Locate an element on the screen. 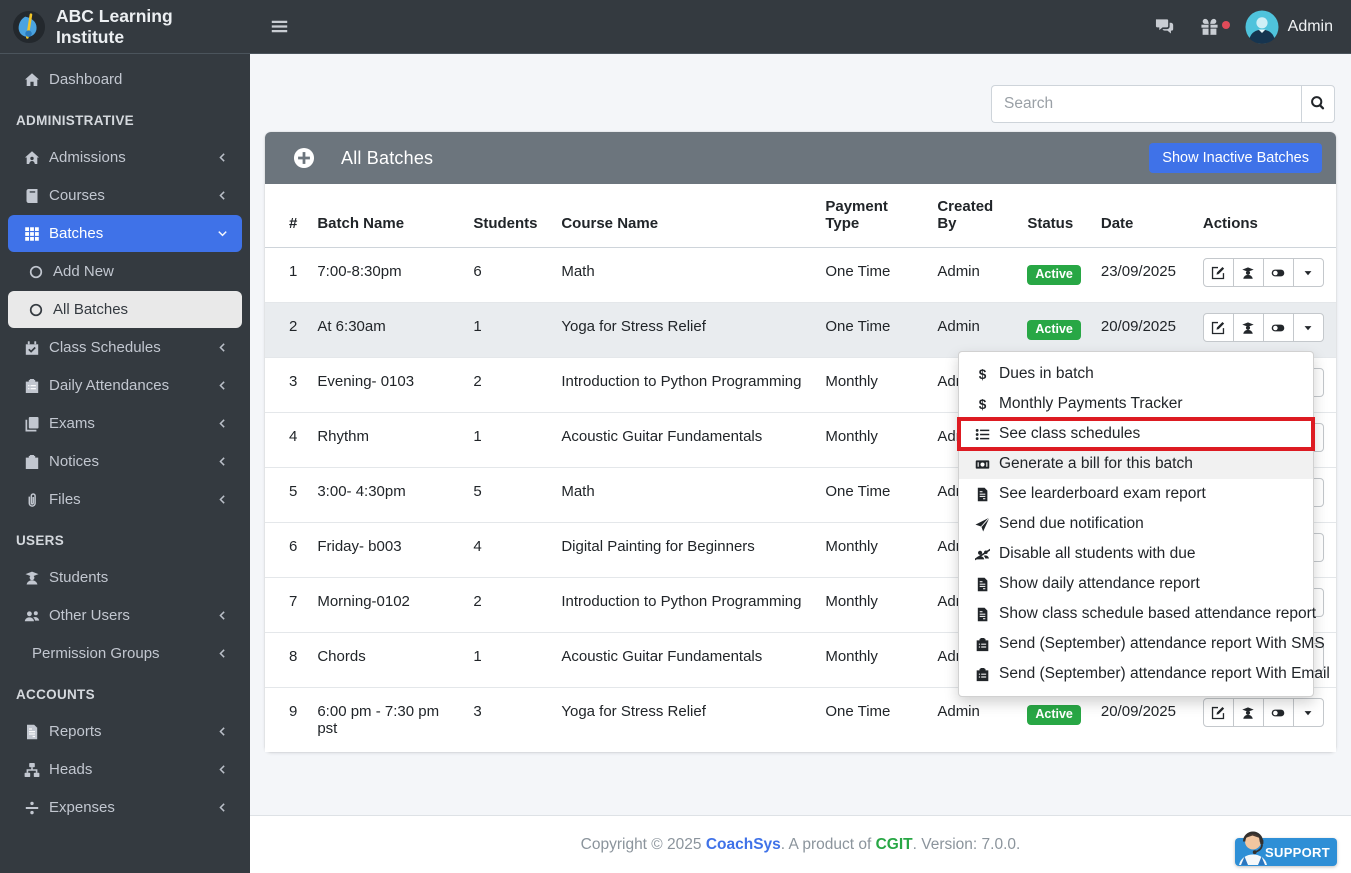 Image resolution: width=1351 pixels, height=873 pixels. cell-status: Active is located at coordinates (1054, 275).